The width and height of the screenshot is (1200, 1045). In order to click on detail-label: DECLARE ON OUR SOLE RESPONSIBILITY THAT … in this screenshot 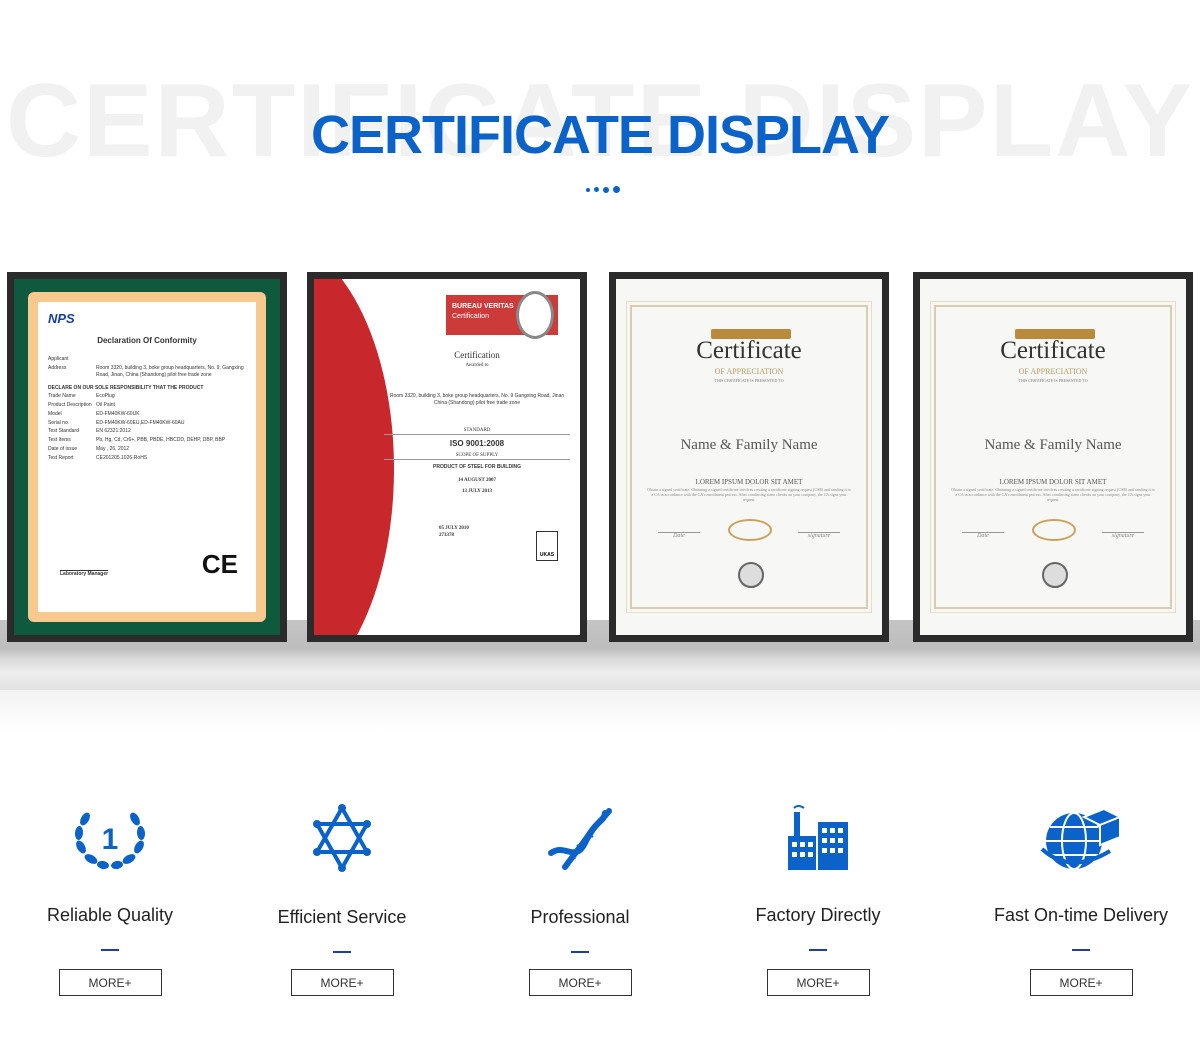, I will do `click(126, 387)`.